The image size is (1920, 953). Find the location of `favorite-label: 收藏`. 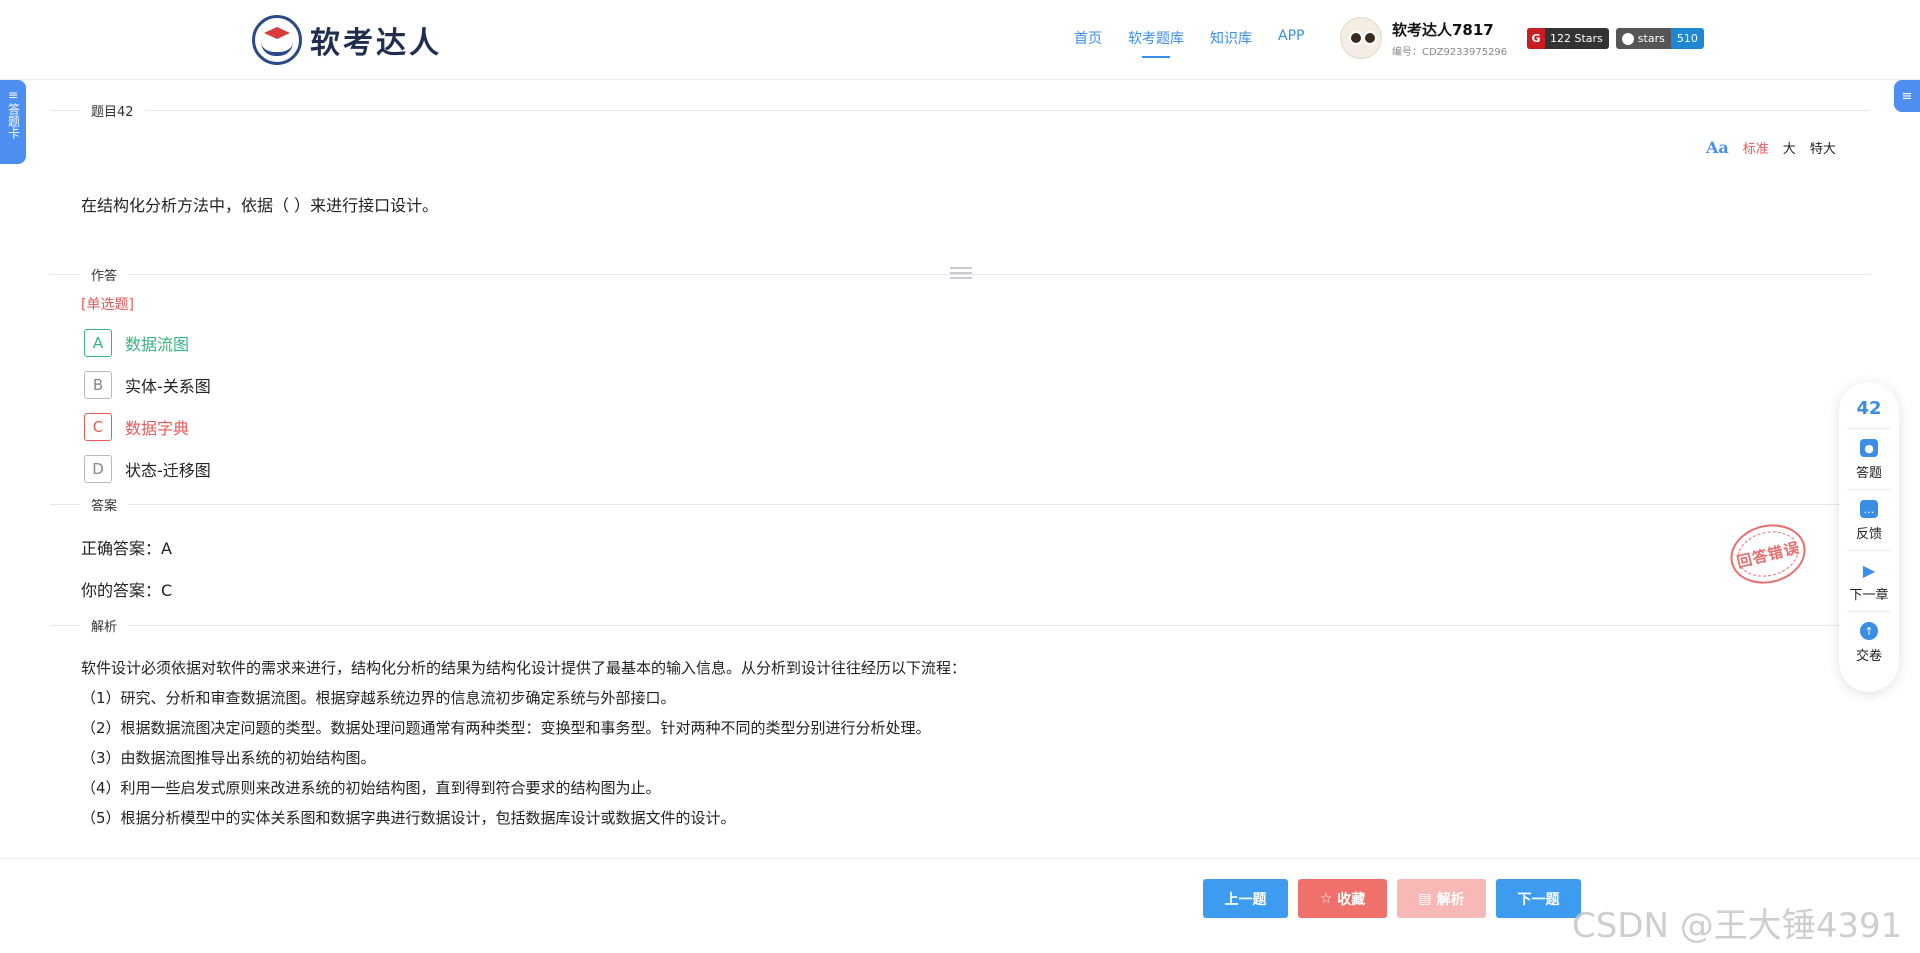

favorite-label: 收藏 is located at coordinates (1351, 899).